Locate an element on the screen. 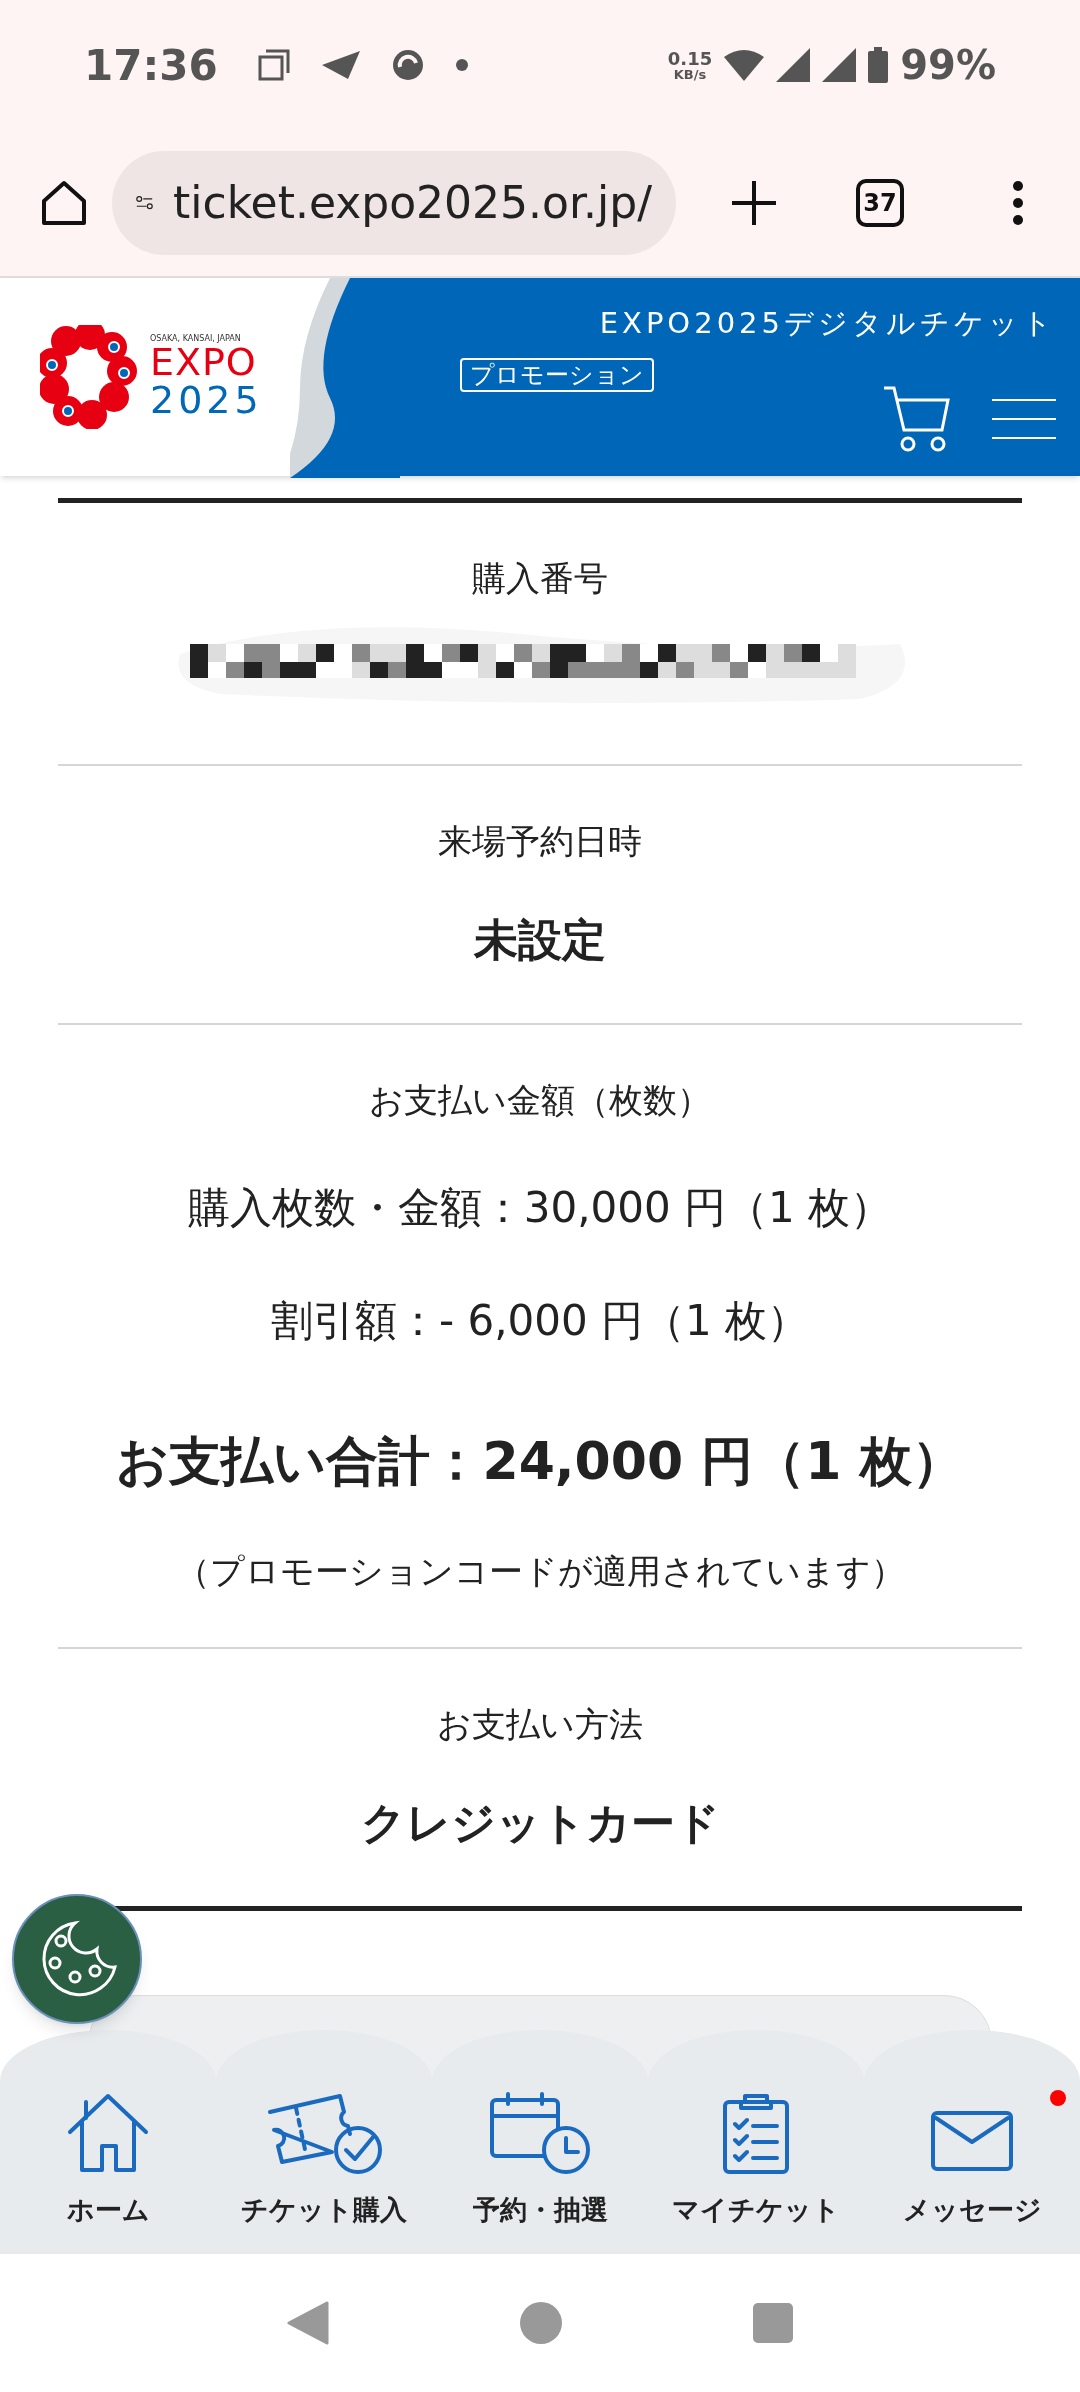 The width and height of the screenshot is (1080, 2392). total-amount: お支払い合計：24,000 円（1 枚） is located at coordinates (540, 1461).